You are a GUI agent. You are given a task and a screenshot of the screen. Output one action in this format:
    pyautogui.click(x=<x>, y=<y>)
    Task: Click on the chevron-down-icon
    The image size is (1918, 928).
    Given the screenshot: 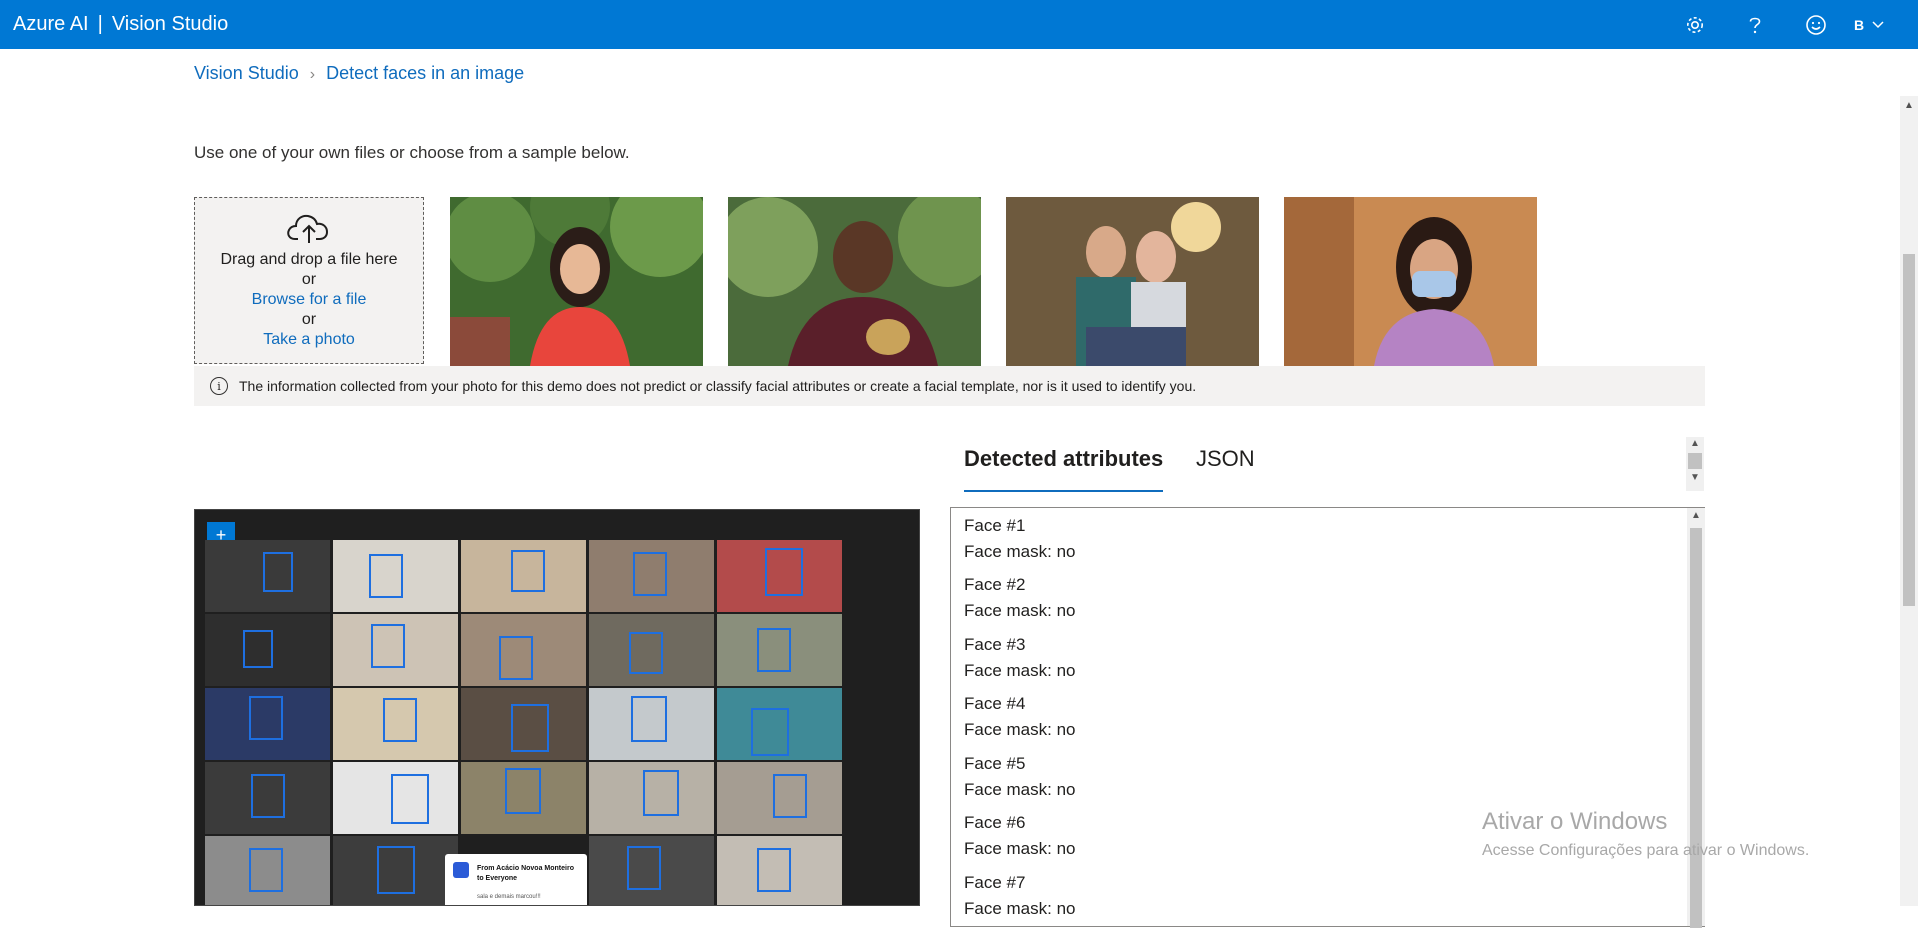 What is the action you would take?
    pyautogui.click(x=1878, y=25)
    